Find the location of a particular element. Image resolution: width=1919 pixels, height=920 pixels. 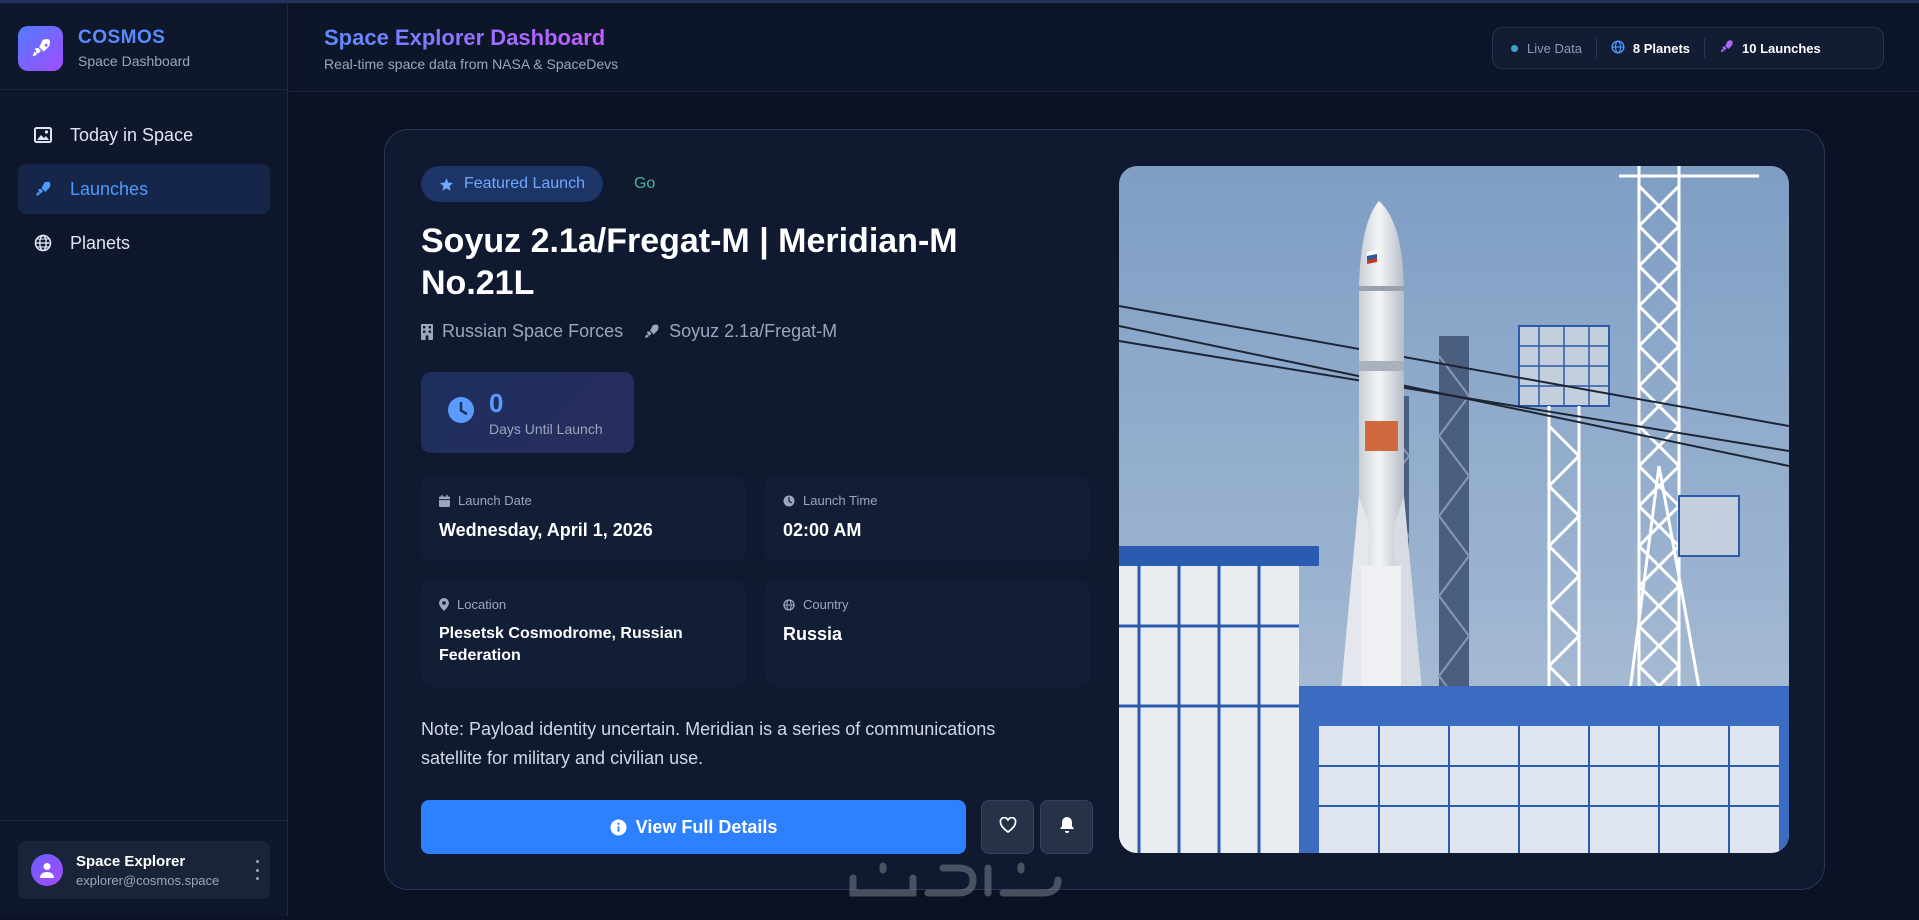

live-dot-icon is located at coordinates (1514, 48).